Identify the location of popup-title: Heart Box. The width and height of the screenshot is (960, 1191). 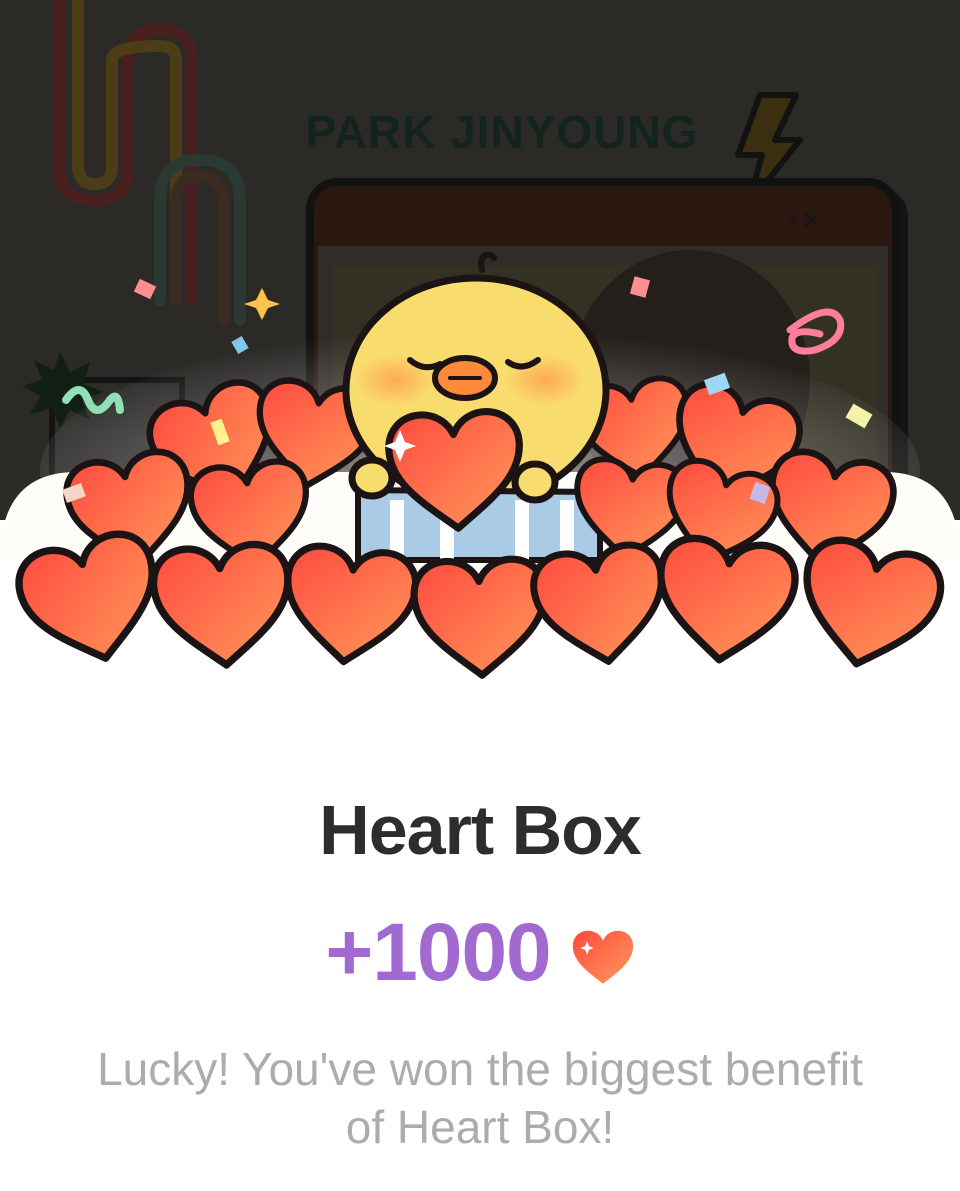
(480, 830).